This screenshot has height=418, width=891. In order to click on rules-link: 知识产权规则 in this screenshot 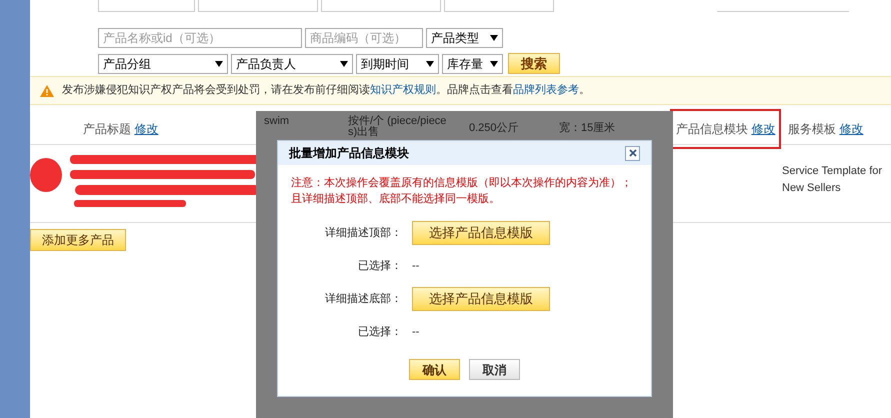, I will do `click(403, 90)`.